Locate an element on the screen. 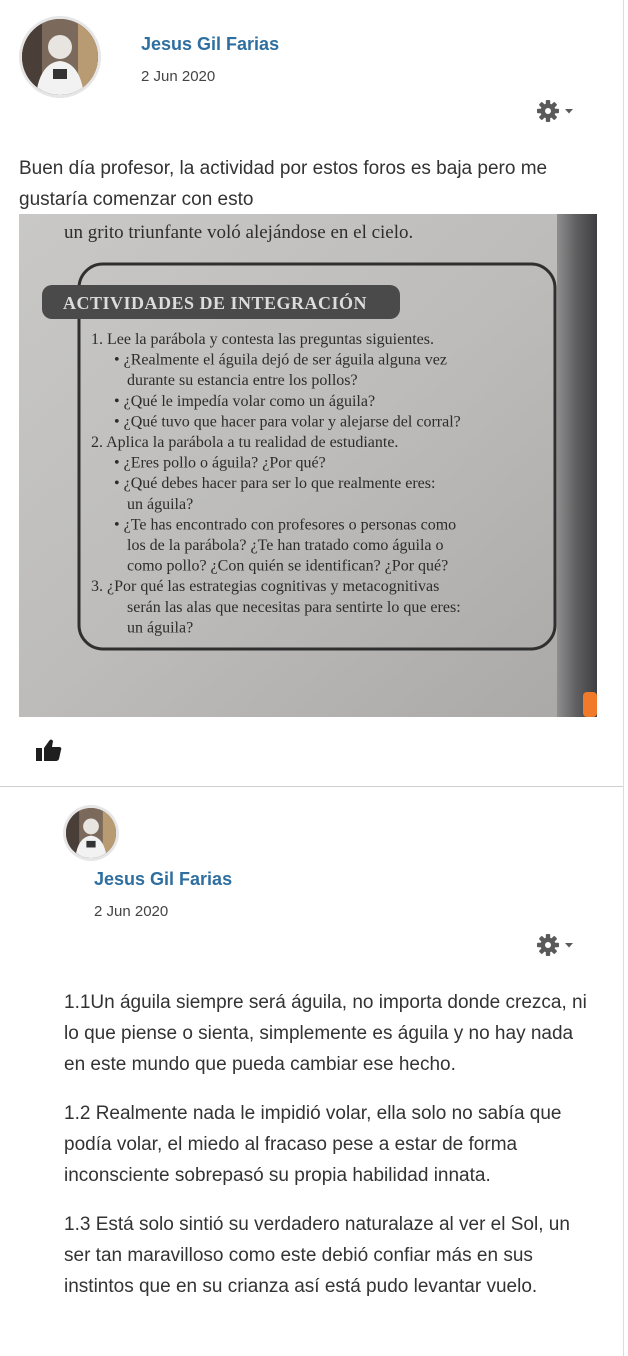 This screenshot has height=1356, width=628. thumbs-up-icon is located at coordinates (49, 750).